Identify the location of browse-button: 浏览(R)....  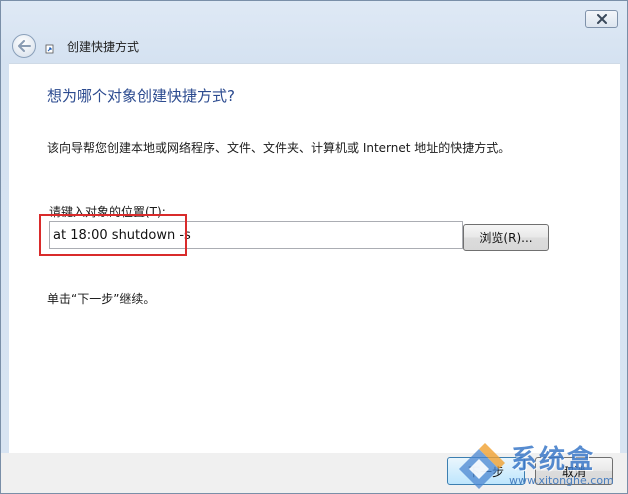
(506, 237).